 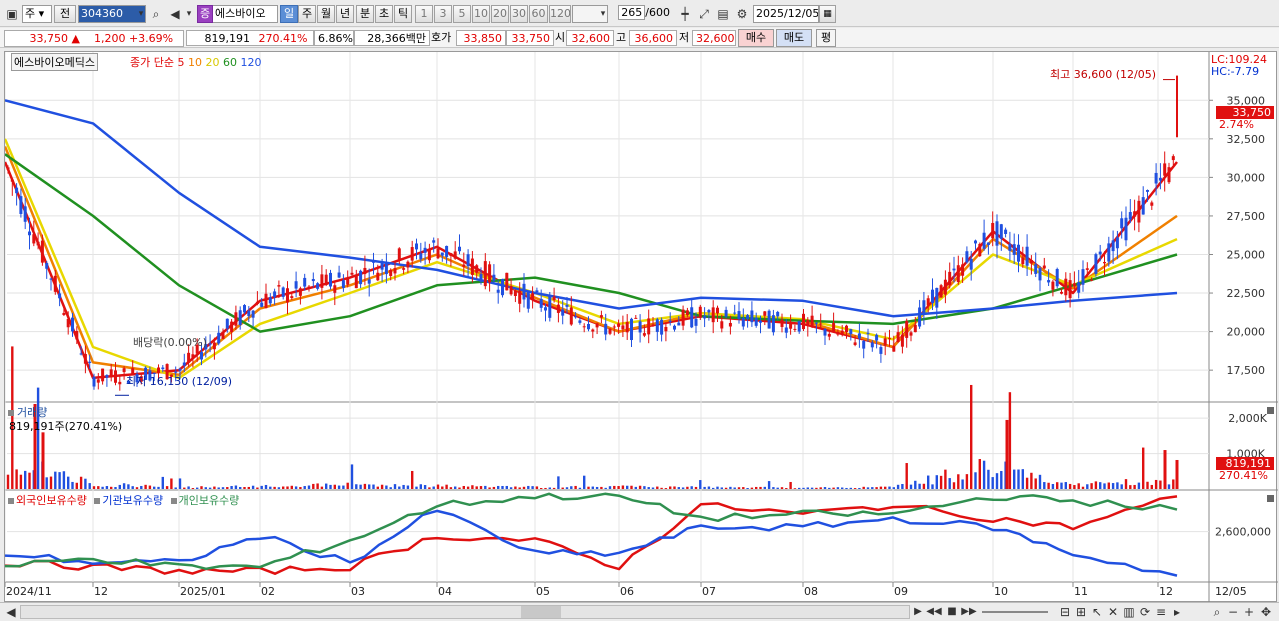 I want to click on interval-button-10: 10, so click(x=481, y=14).